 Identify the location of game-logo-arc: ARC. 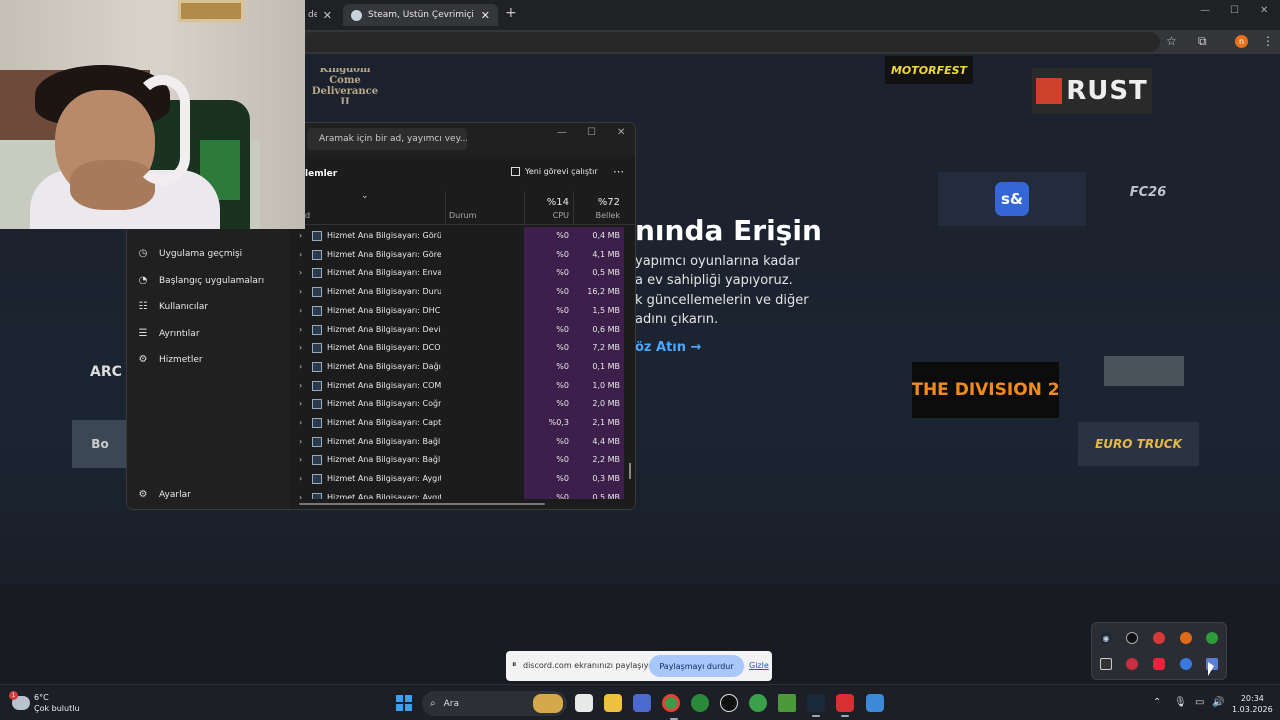
(106, 372).